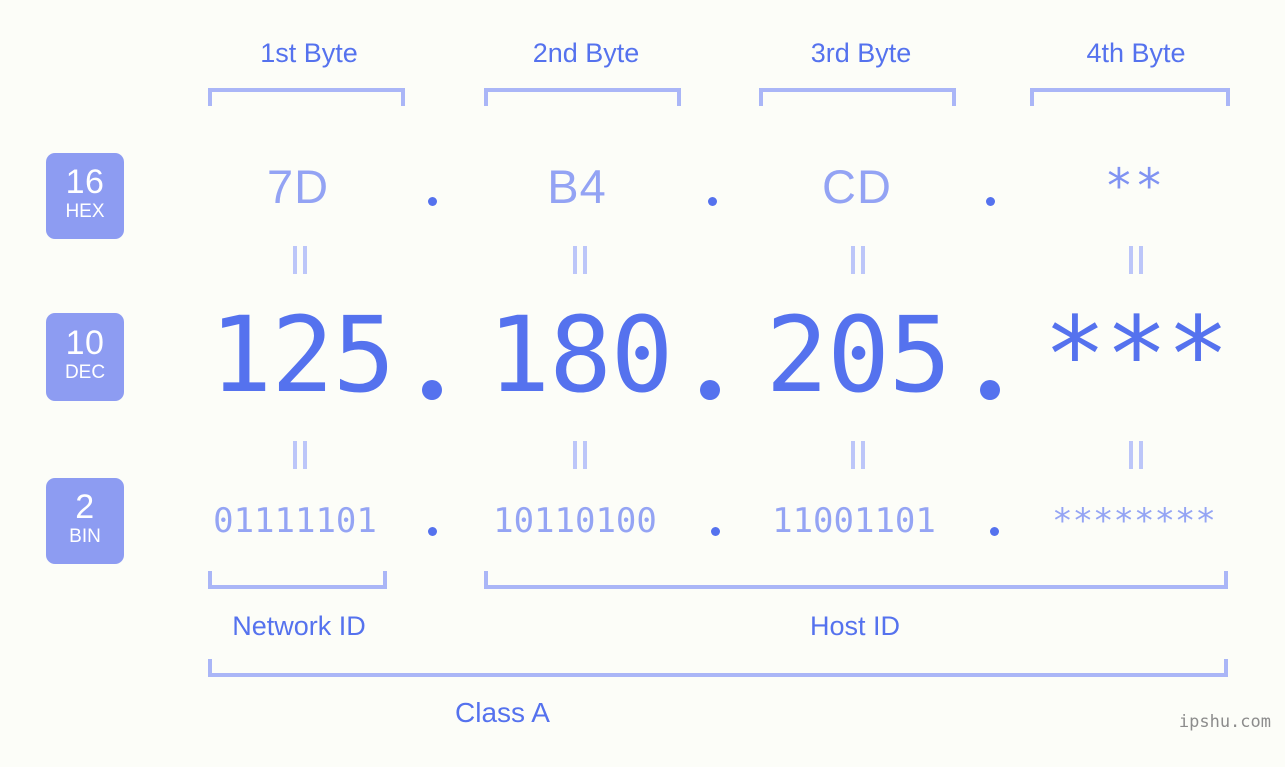 The image size is (1285, 767). I want to click on network-id-label: Network ID, so click(299, 626).